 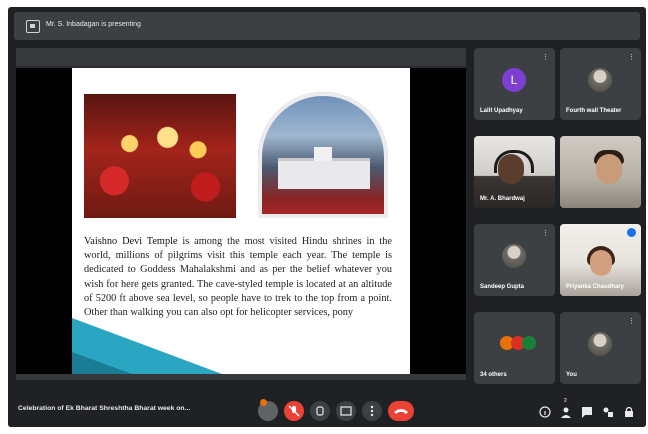 I want to click on raise-hand-button, so click(x=320, y=411).